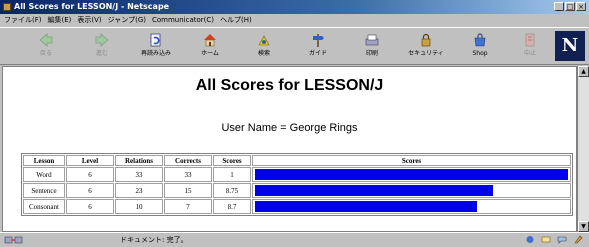 The height and width of the screenshot is (247, 589). Describe the element at coordinates (44, 190) in the screenshot. I see `cell-lesson: Sentence` at that location.